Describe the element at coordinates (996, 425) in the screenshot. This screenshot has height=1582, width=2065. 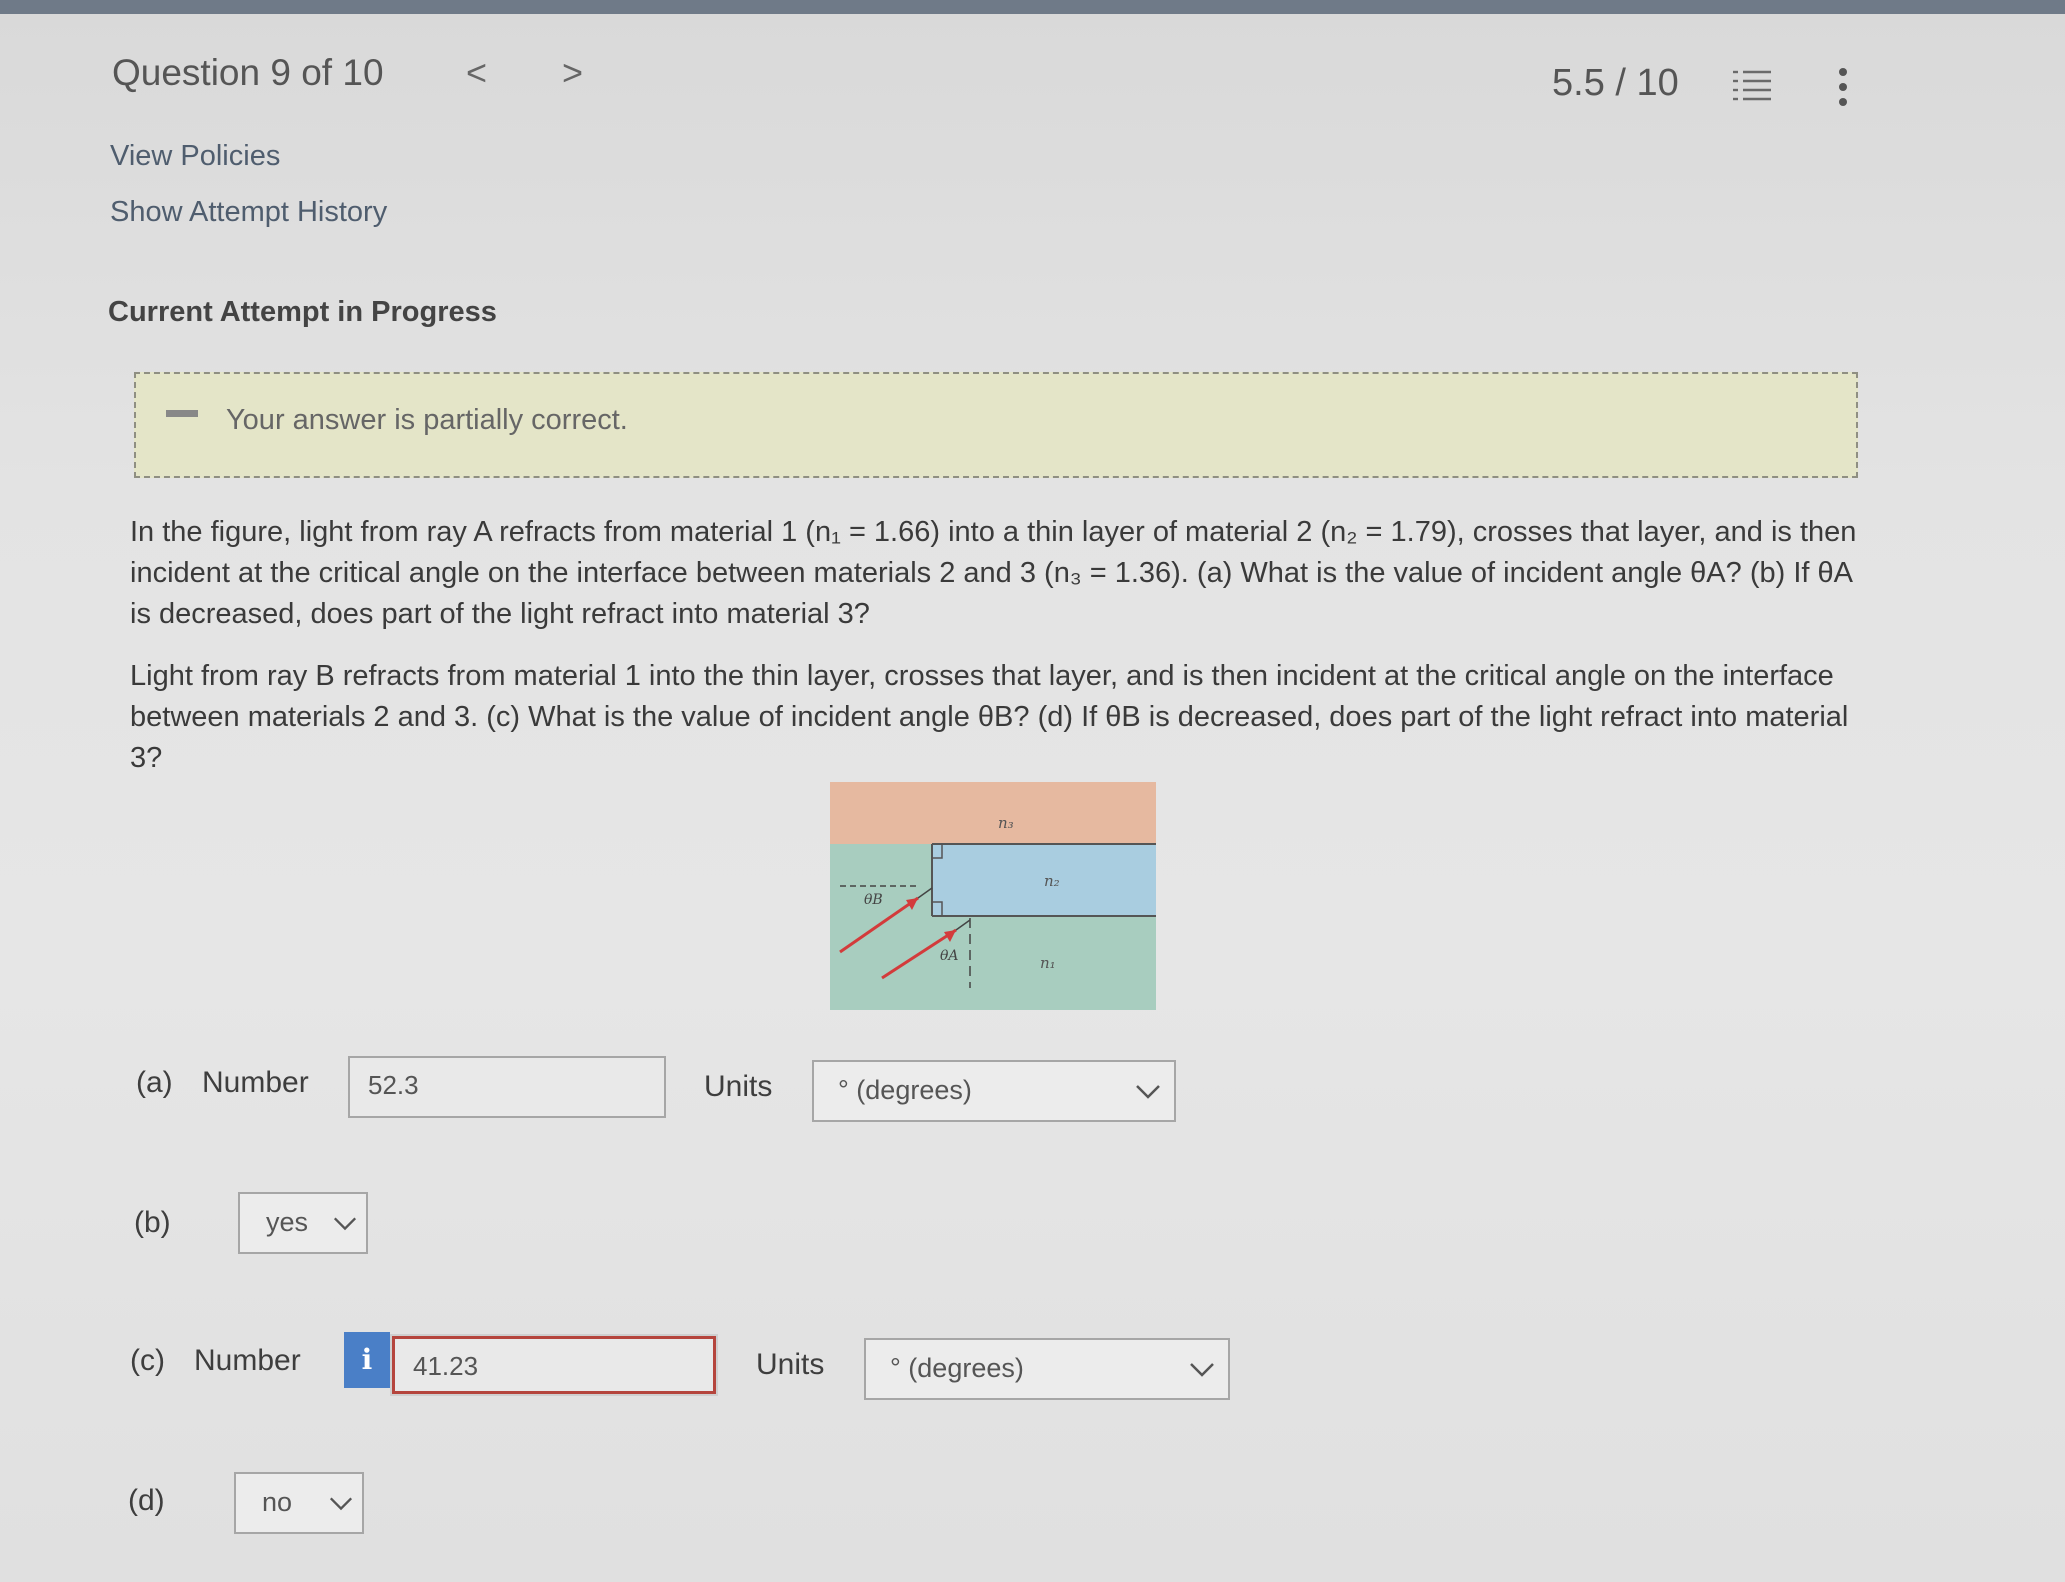
I see `partial-correct-banner: Your answer is partially correct.` at that location.